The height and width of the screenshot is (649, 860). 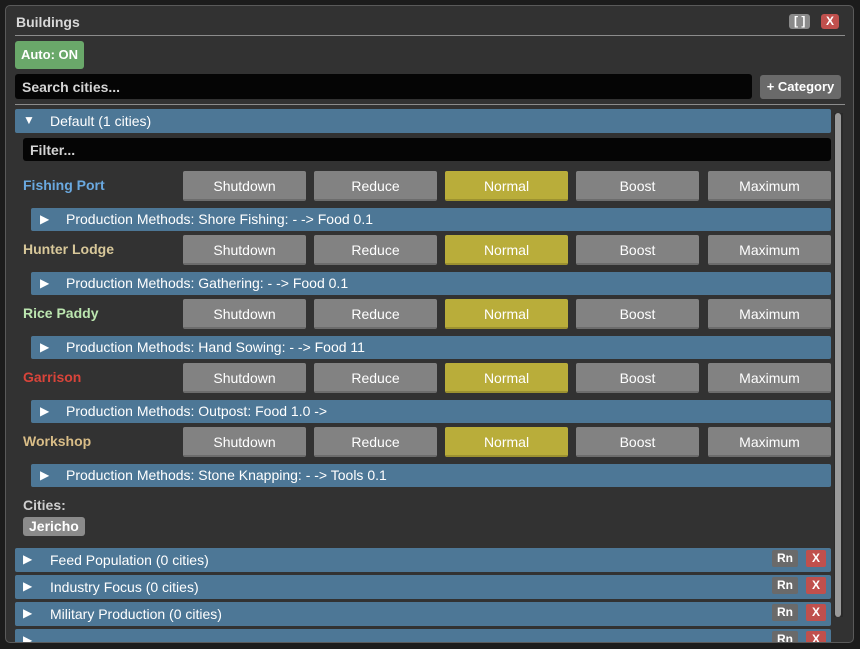 I want to click on close-button: X, so click(x=830, y=21).